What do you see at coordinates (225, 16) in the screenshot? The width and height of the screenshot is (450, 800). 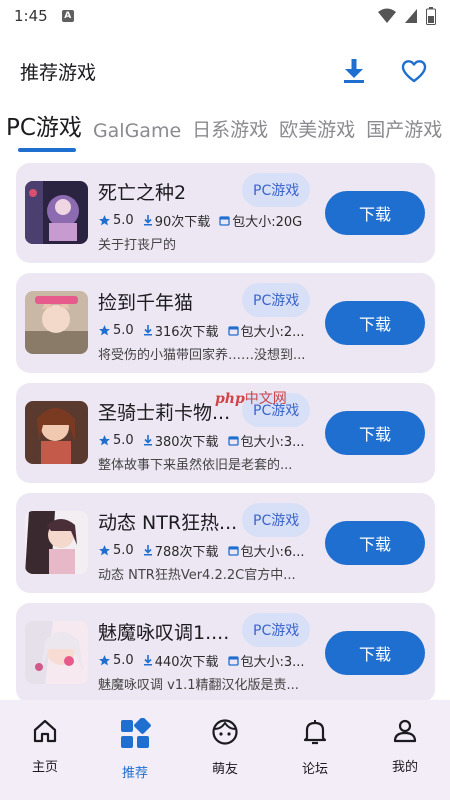 I see `status-bar: 1:45 A` at bounding box center [225, 16].